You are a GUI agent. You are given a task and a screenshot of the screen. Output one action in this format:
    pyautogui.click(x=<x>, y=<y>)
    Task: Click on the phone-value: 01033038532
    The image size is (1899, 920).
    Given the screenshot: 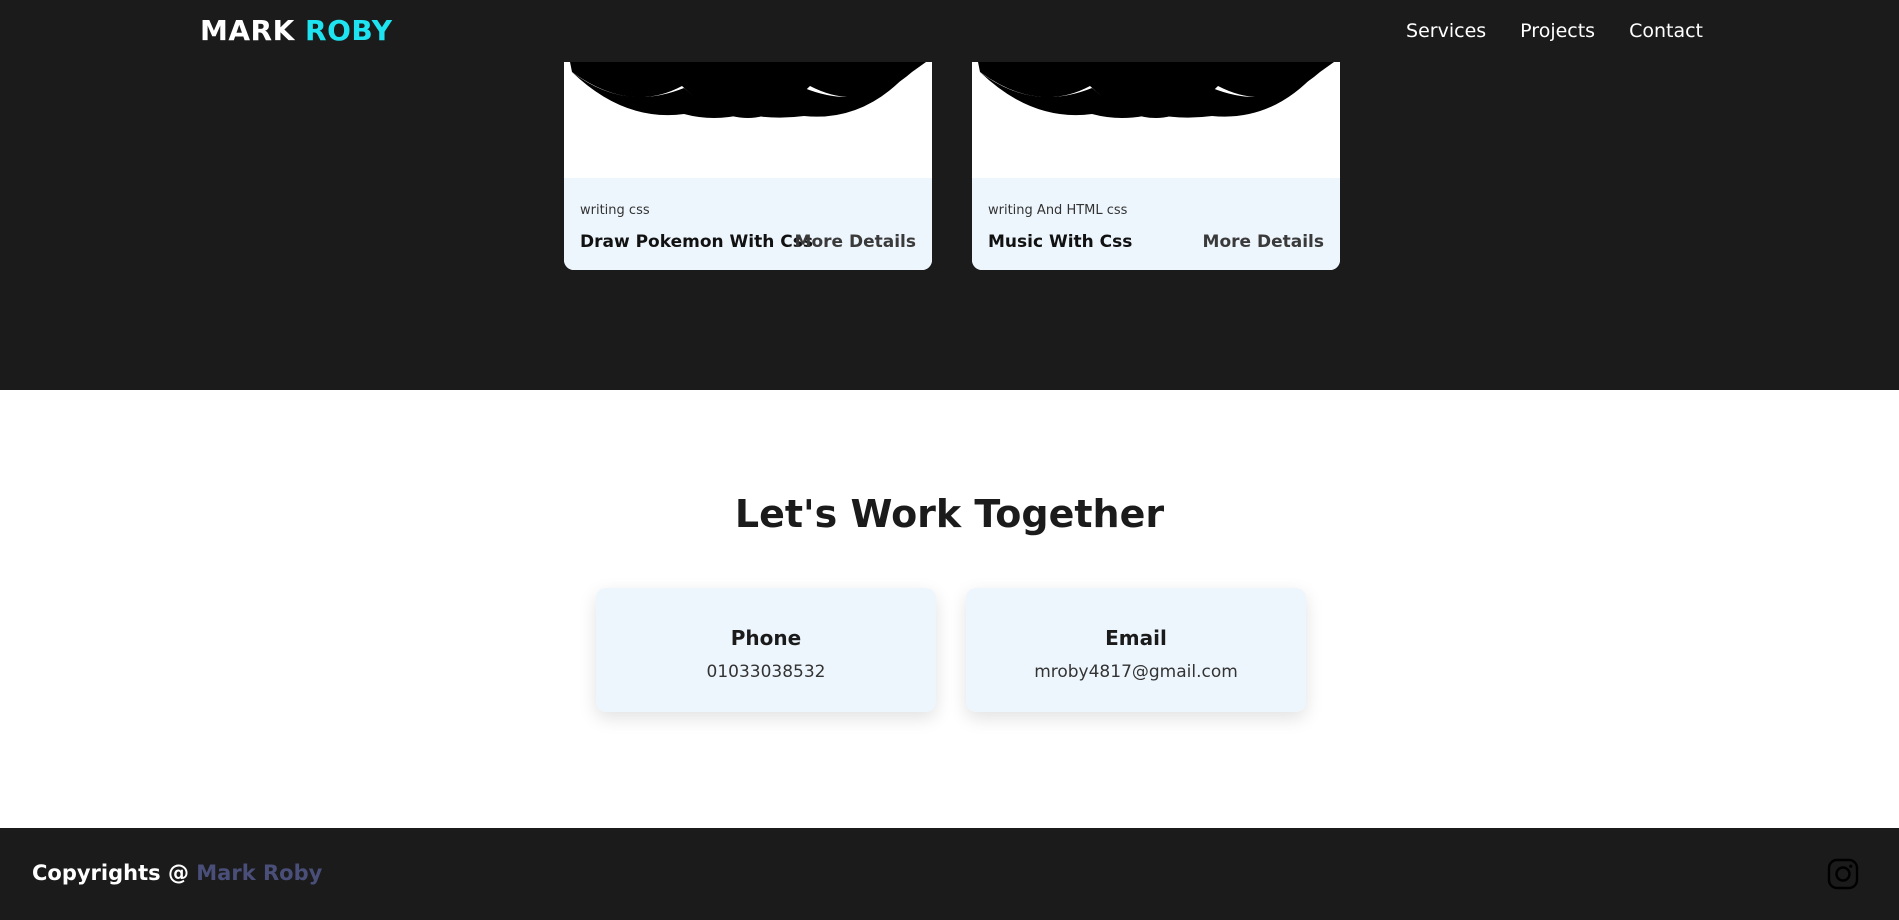 What is the action you would take?
    pyautogui.click(x=766, y=672)
    